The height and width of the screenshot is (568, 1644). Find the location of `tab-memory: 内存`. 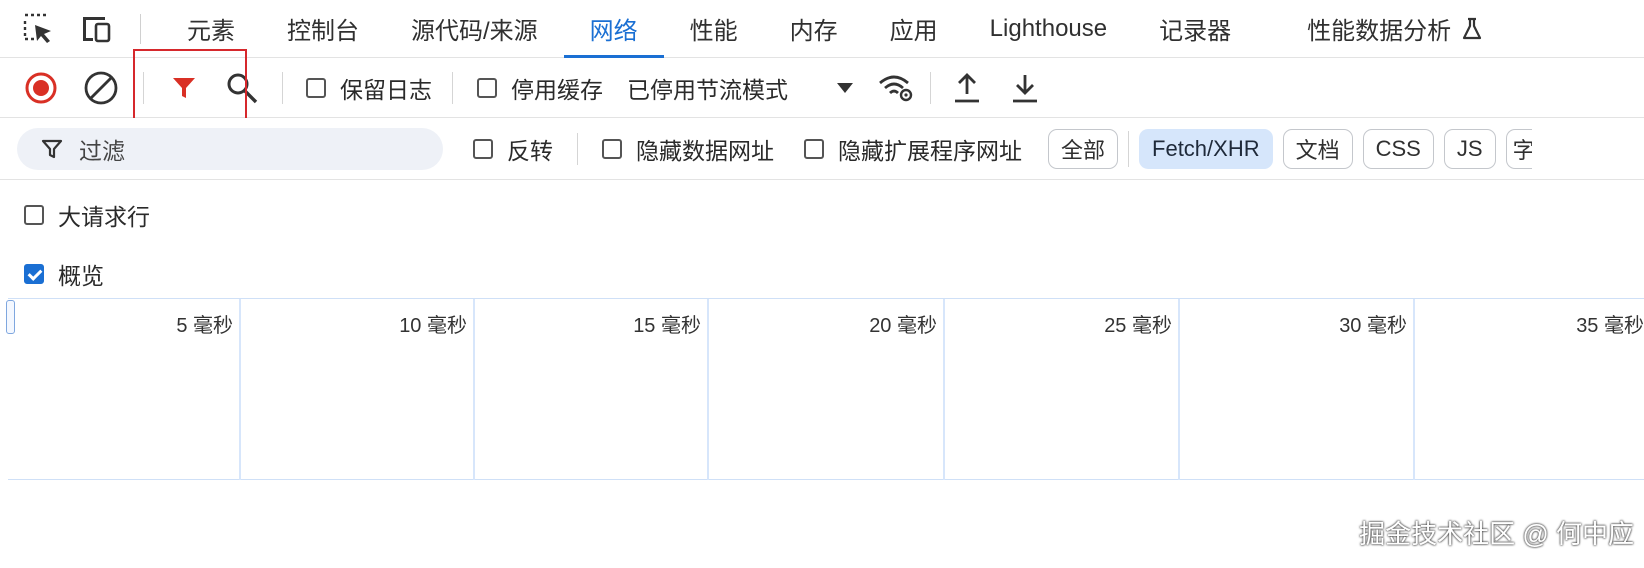

tab-memory: 内存 is located at coordinates (814, 29).